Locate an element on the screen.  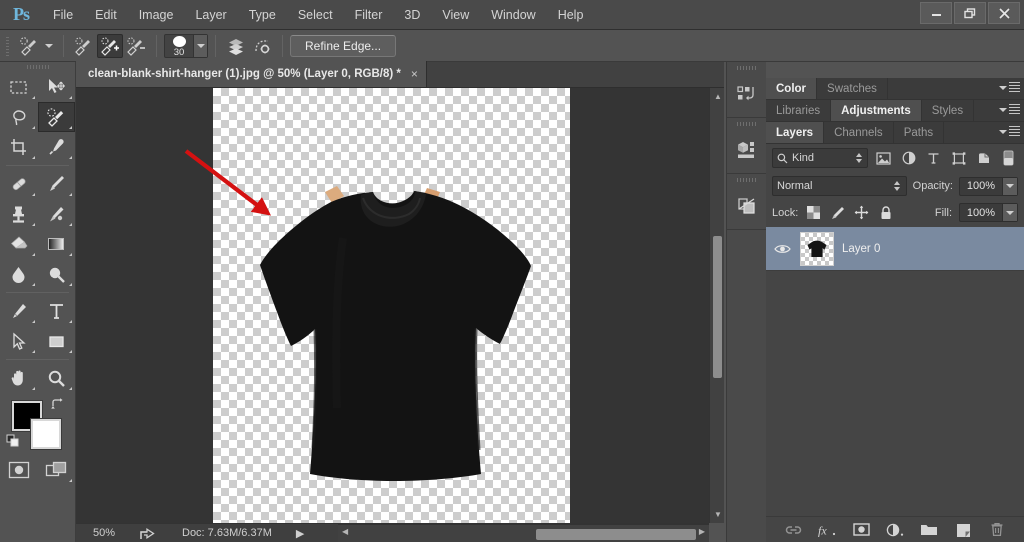
tab-adjustments: Adjustments is located at coordinates (876, 110).